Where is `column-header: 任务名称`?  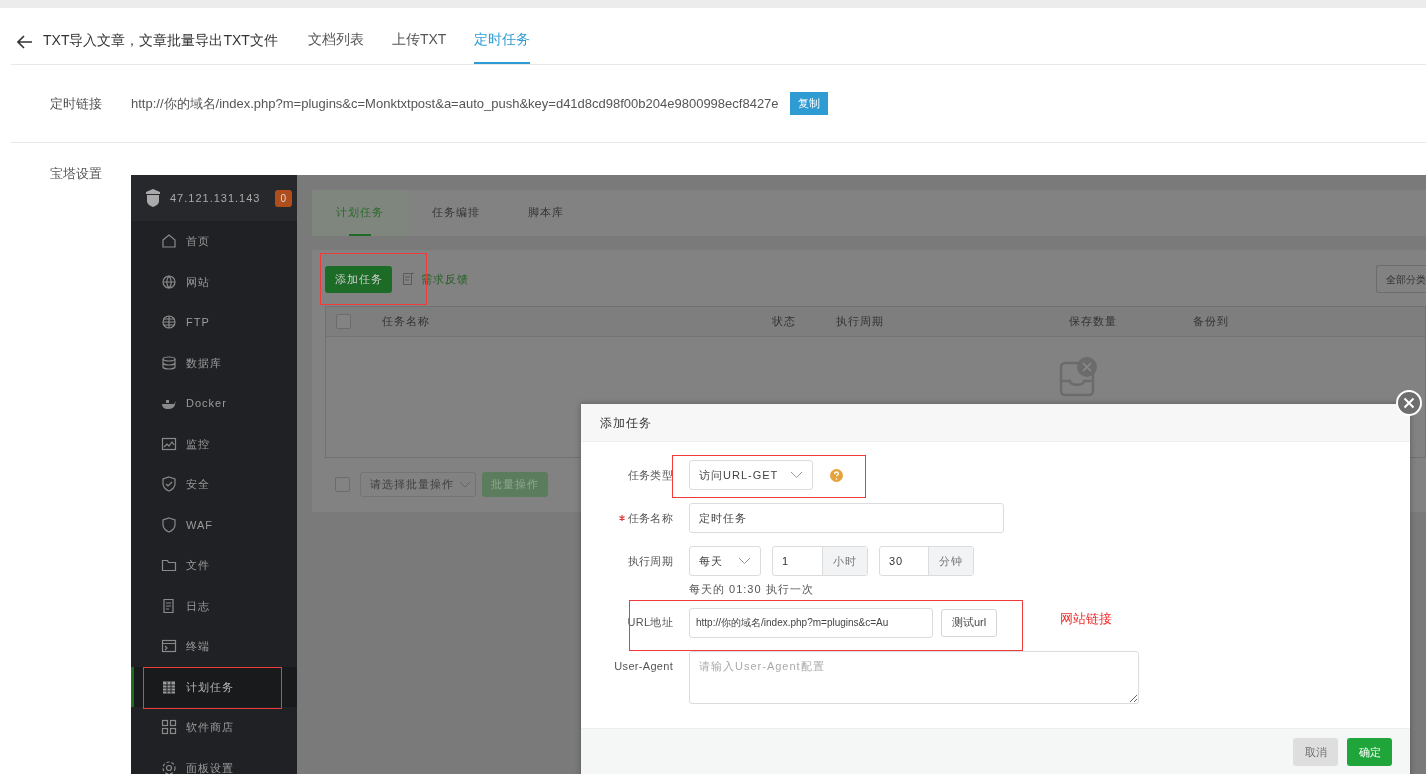 column-header: 任务名称 is located at coordinates (406, 322).